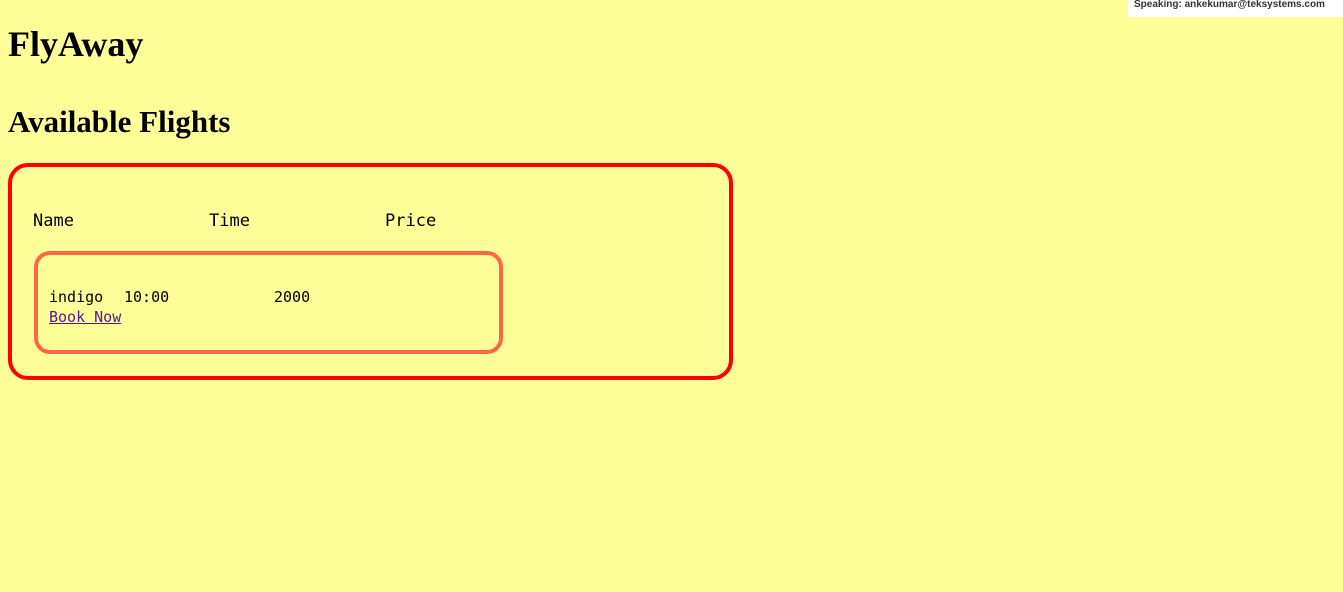  Describe the element at coordinates (229, 221) in the screenshot. I see `column-header-time: Time` at that location.